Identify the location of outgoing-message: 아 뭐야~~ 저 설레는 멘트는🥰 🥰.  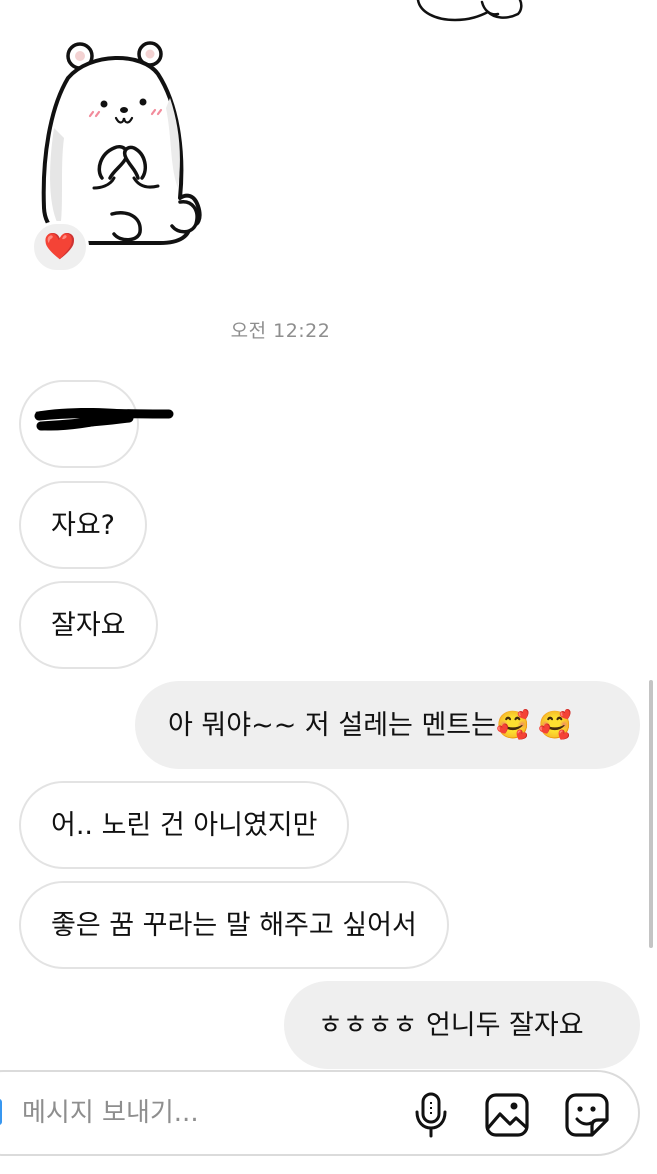
(387, 725).